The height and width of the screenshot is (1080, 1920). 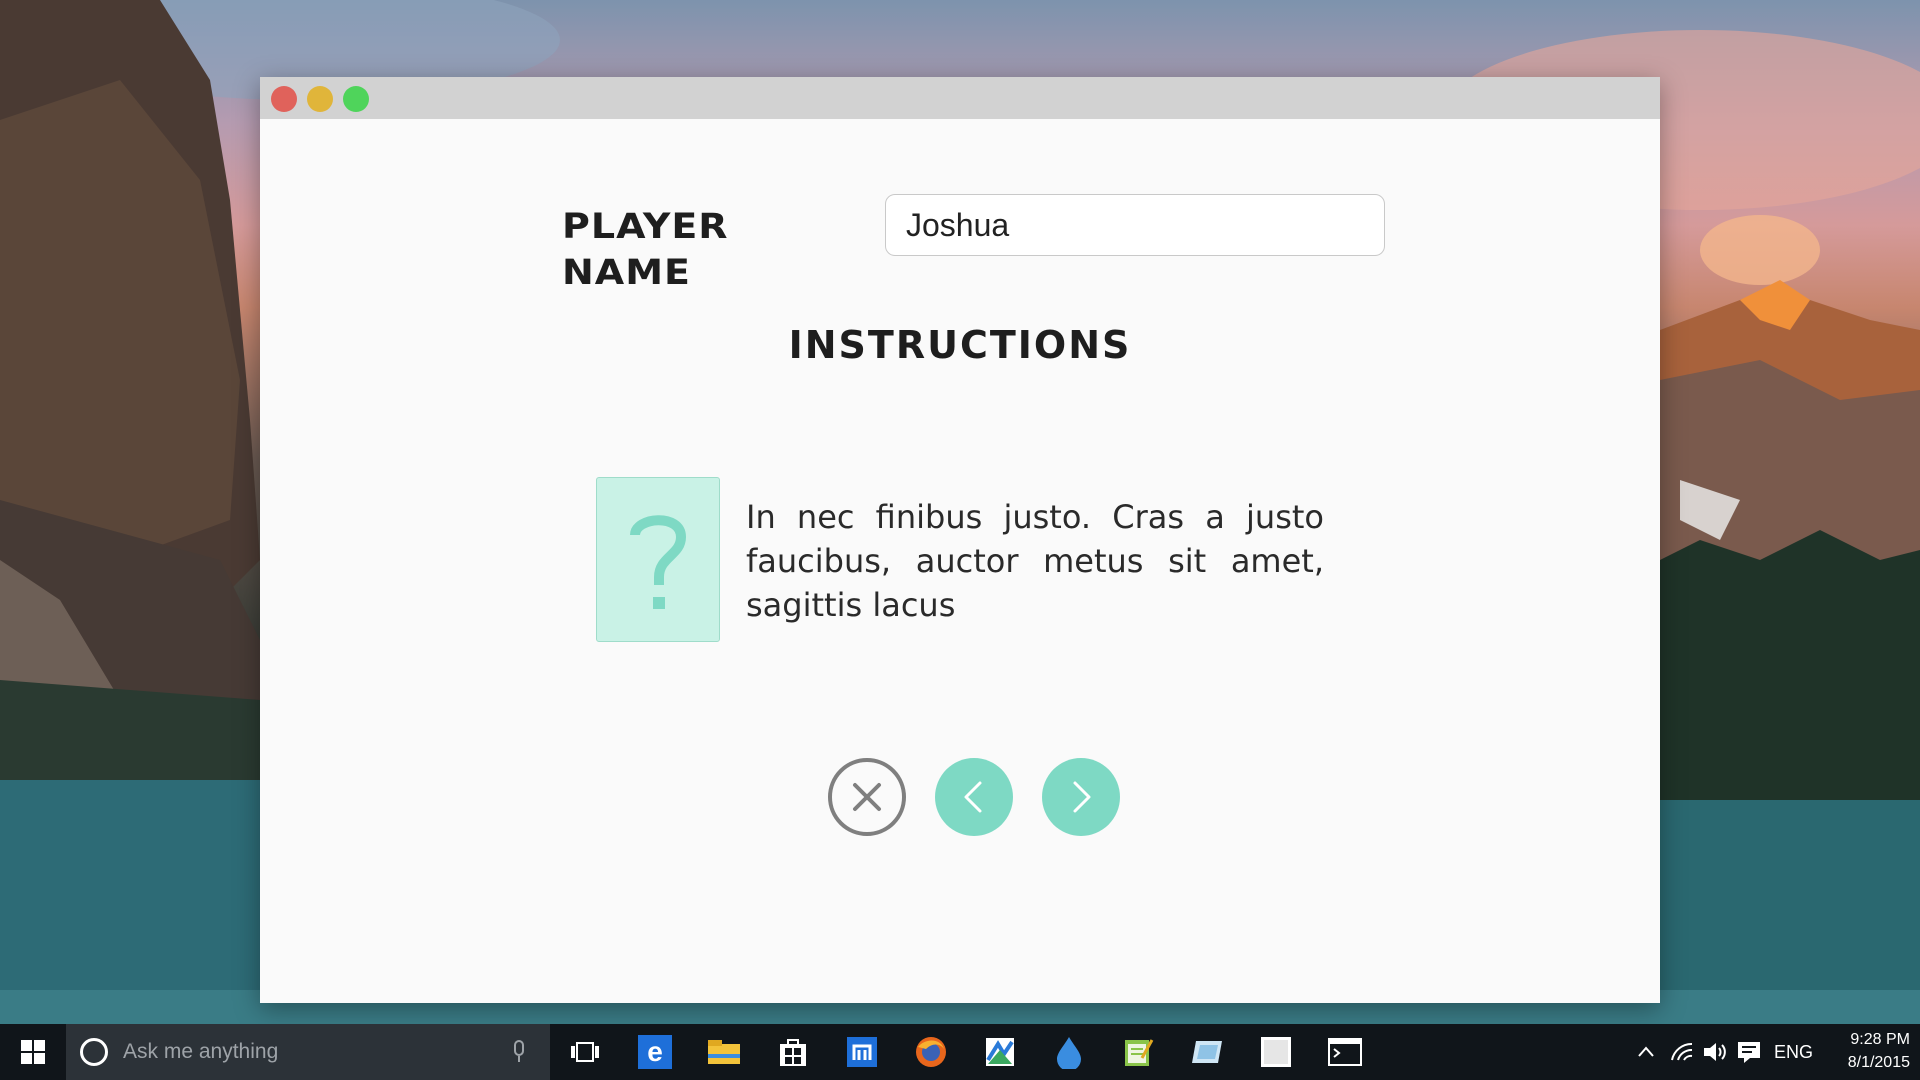 What do you see at coordinates (960, 98) in the screenshot?
I see `window-titlebar` at bounding box center [960, 98].